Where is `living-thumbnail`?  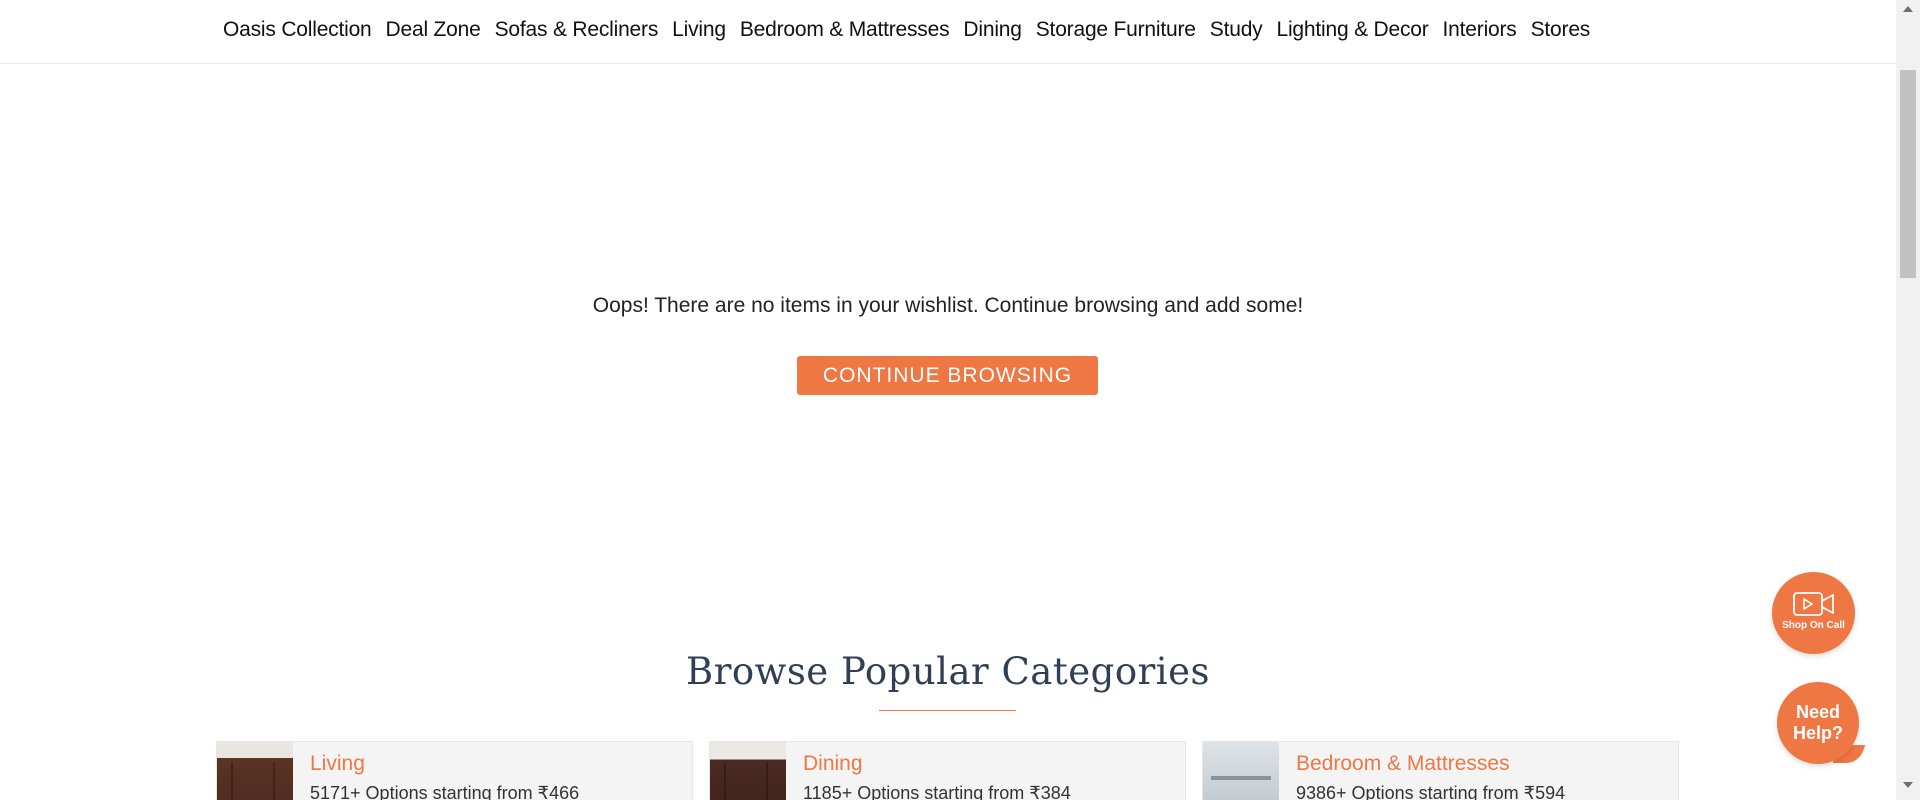
living-thumbnail is located at coordinates (255, 771).